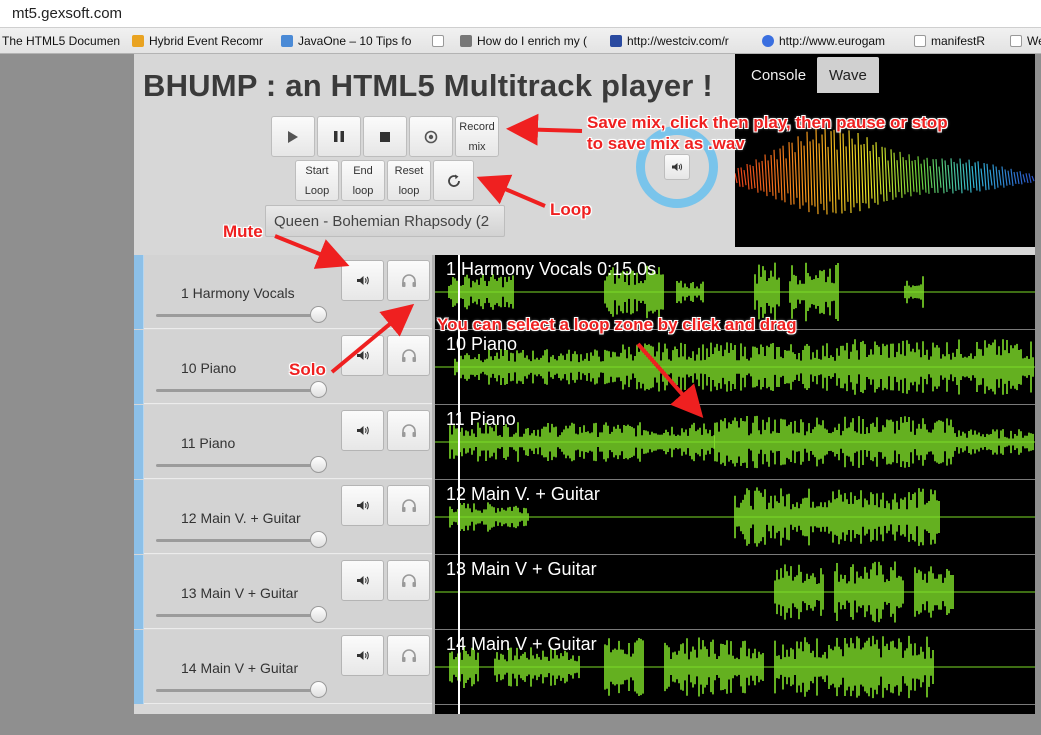 The image size is (1041, 735). Describe the element at coordinates (346, 41) in the screenshot. I see `bookmark-javaone: JavaOne – 10 Tips fo` at that location.